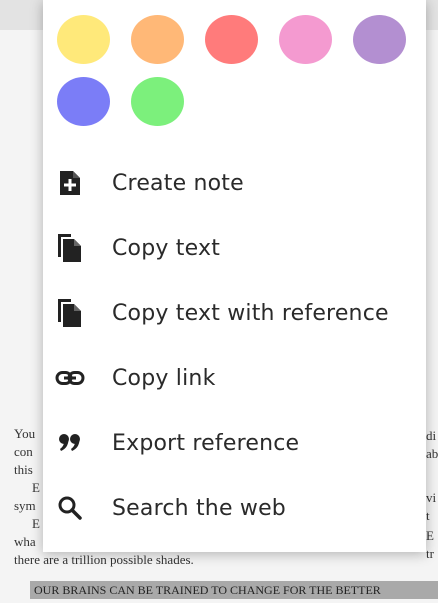  Describe the element at coordinates (157, 101) in the screenshot. I see `swatch-green` at that location.